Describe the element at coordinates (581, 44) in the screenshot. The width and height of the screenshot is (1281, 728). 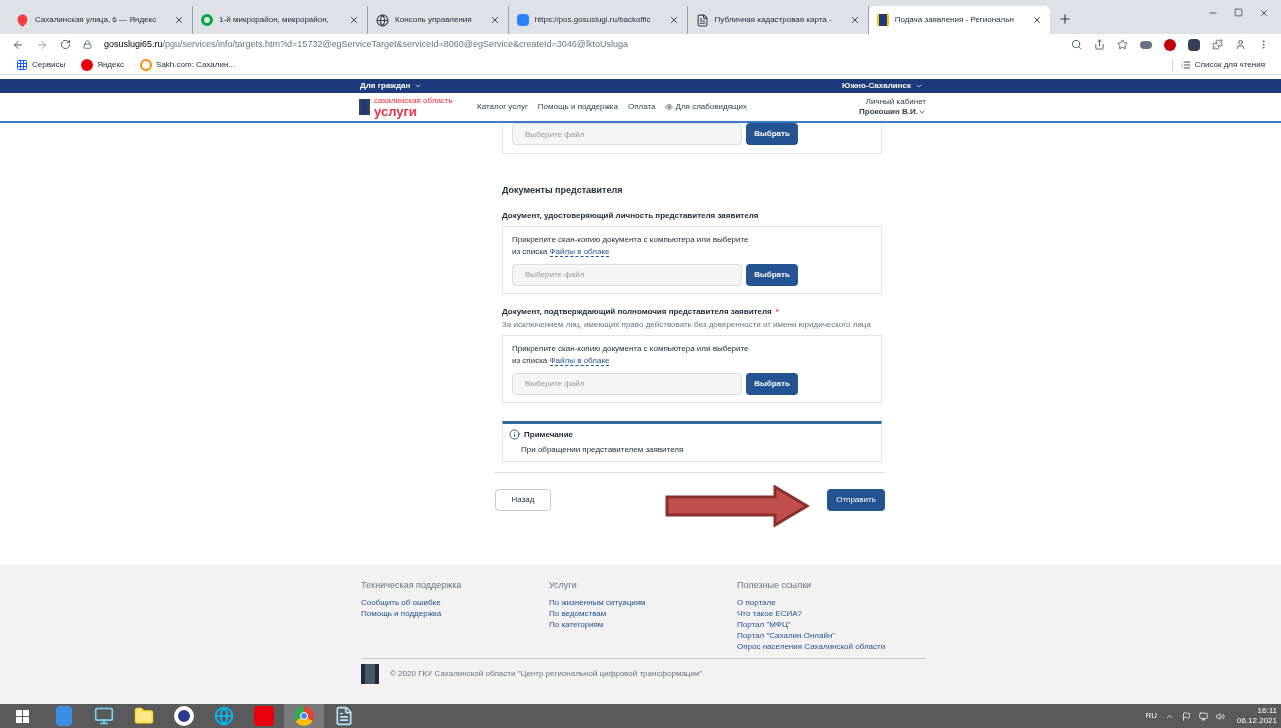
I see `address-field: gosuslugi65.ru/pgu/services/info/targets.htm?id=15732@egServiceTarget&serviceId=8060@egService&createId=3046@lktoUsluga` at that location.